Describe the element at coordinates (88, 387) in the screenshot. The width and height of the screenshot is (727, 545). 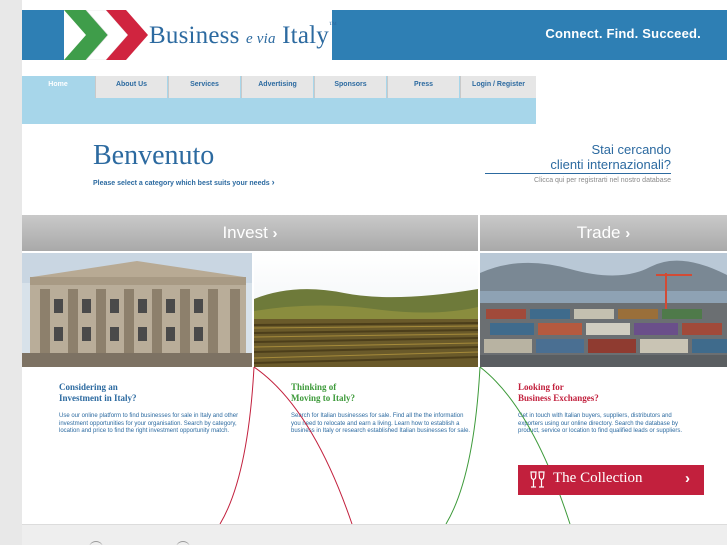
I see `invest-title-line-1: Considering an` at that location.